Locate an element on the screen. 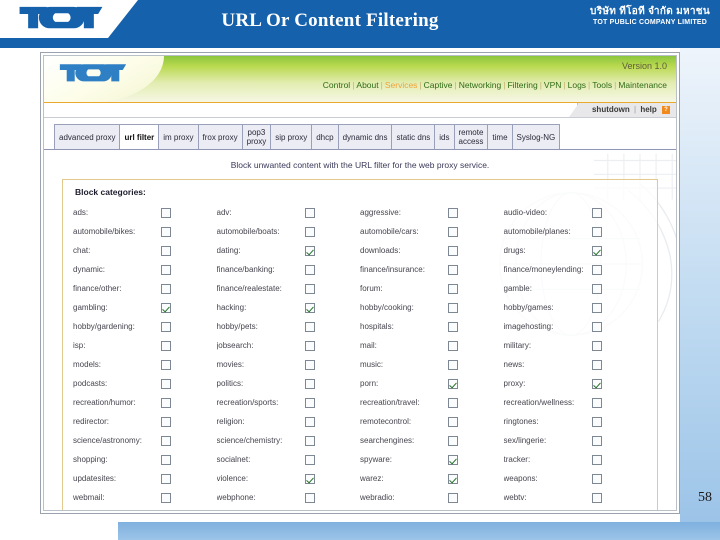 The image size is (720, 540). tab-pop3-proxy: pop3 proxy is located at coordinates (256, 136).